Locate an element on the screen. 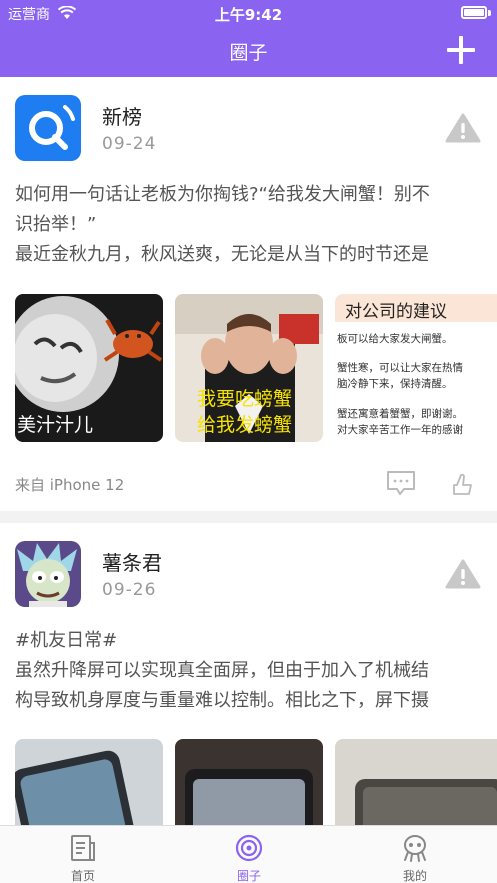 This screenshot has width=497, height=883. author-name: 新榜 is located at coordinates (122, 115).